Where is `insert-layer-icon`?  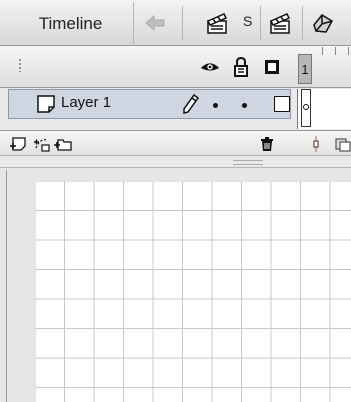 insert-layer-icon is located at coordinates (18, 144).